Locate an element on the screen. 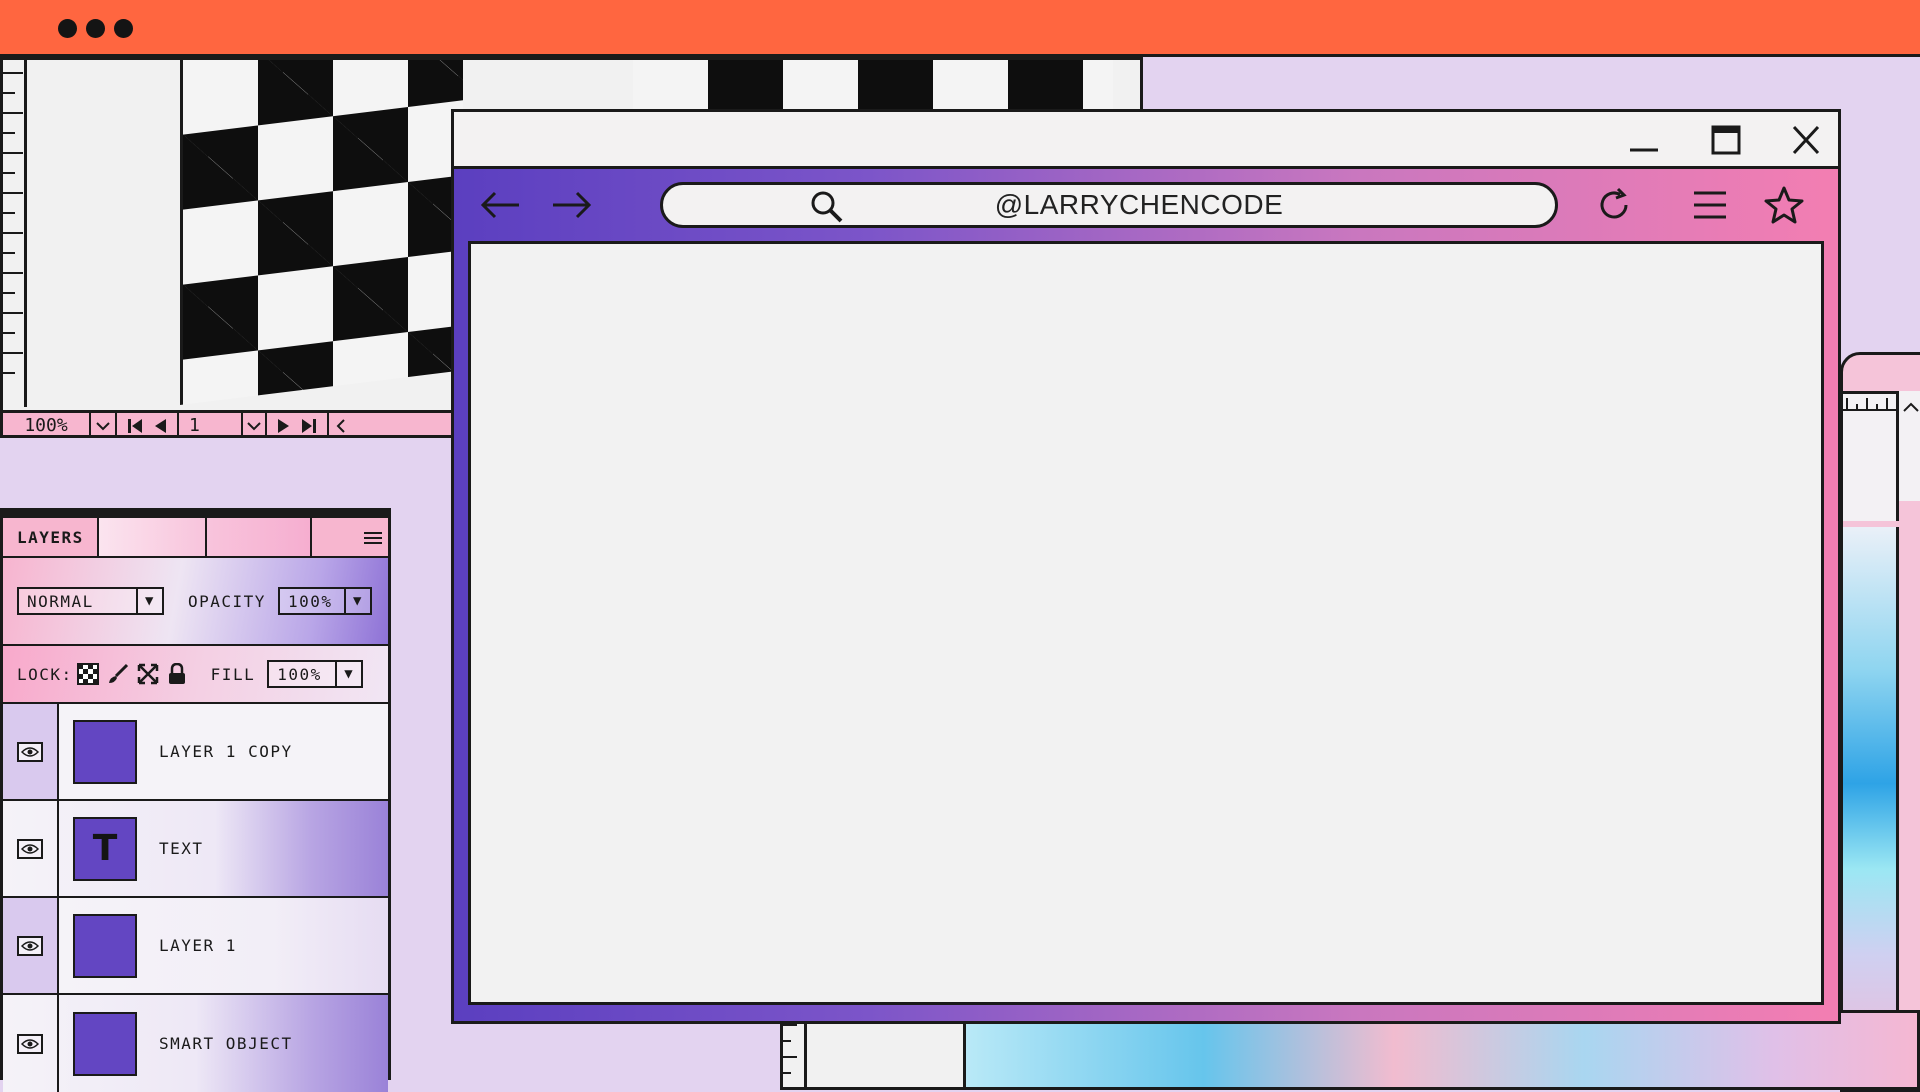  next-page-icon is located at coordinates (284, 426).